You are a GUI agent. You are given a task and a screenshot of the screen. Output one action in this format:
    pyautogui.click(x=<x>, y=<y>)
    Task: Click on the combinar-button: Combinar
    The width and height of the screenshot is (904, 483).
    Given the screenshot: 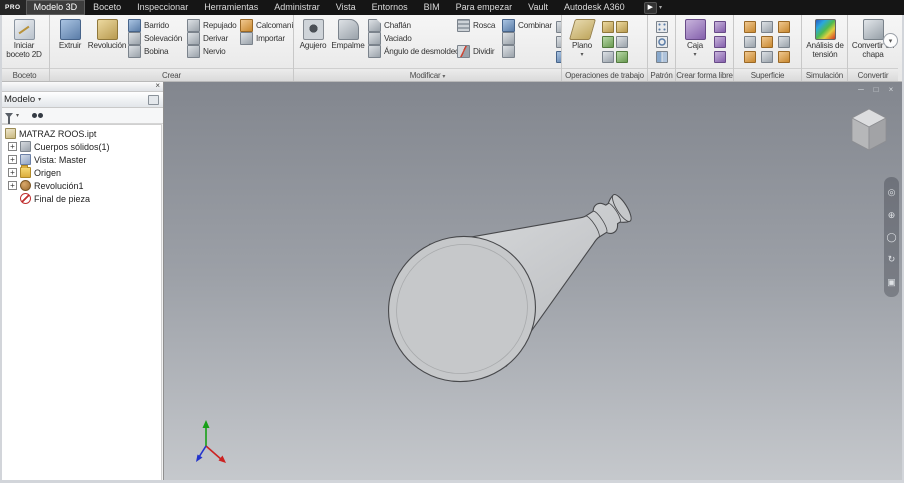 What is the action you would take?
    pyautogui.click(x=527, y=25)
    